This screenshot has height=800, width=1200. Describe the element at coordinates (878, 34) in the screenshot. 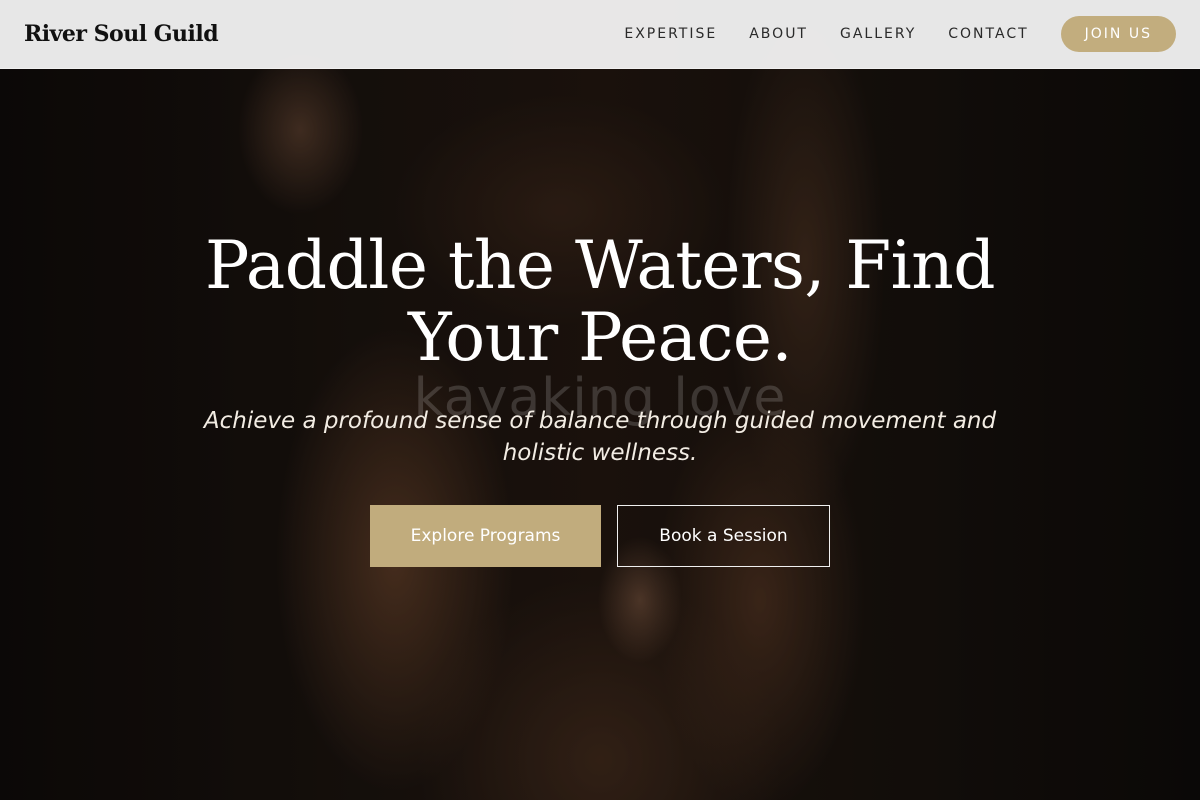

I see `nav-link-gallery: GALLERY` at that location.